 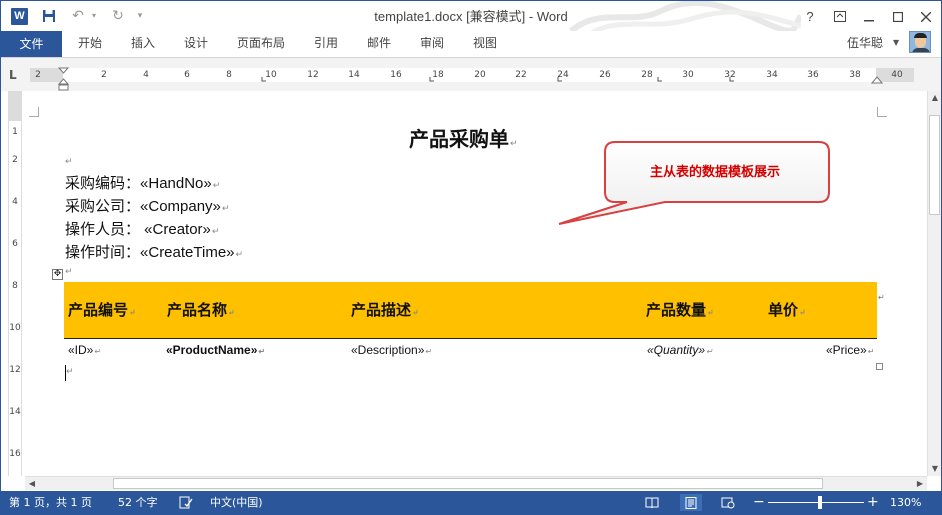 What do you see at coordinates (16, 75) in the screenshot?
I see `tab-selector-button: L` at bounding box center [16, 75].